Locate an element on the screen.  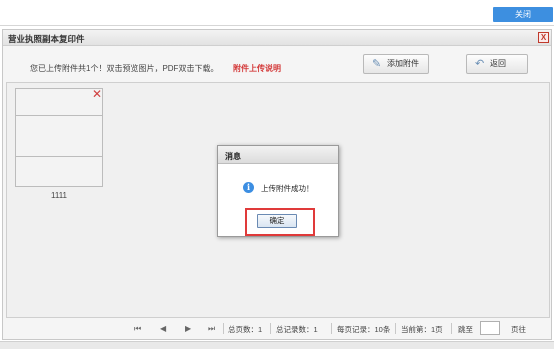
prev-page-icon: ◀ is located at coordinates (163, 328).